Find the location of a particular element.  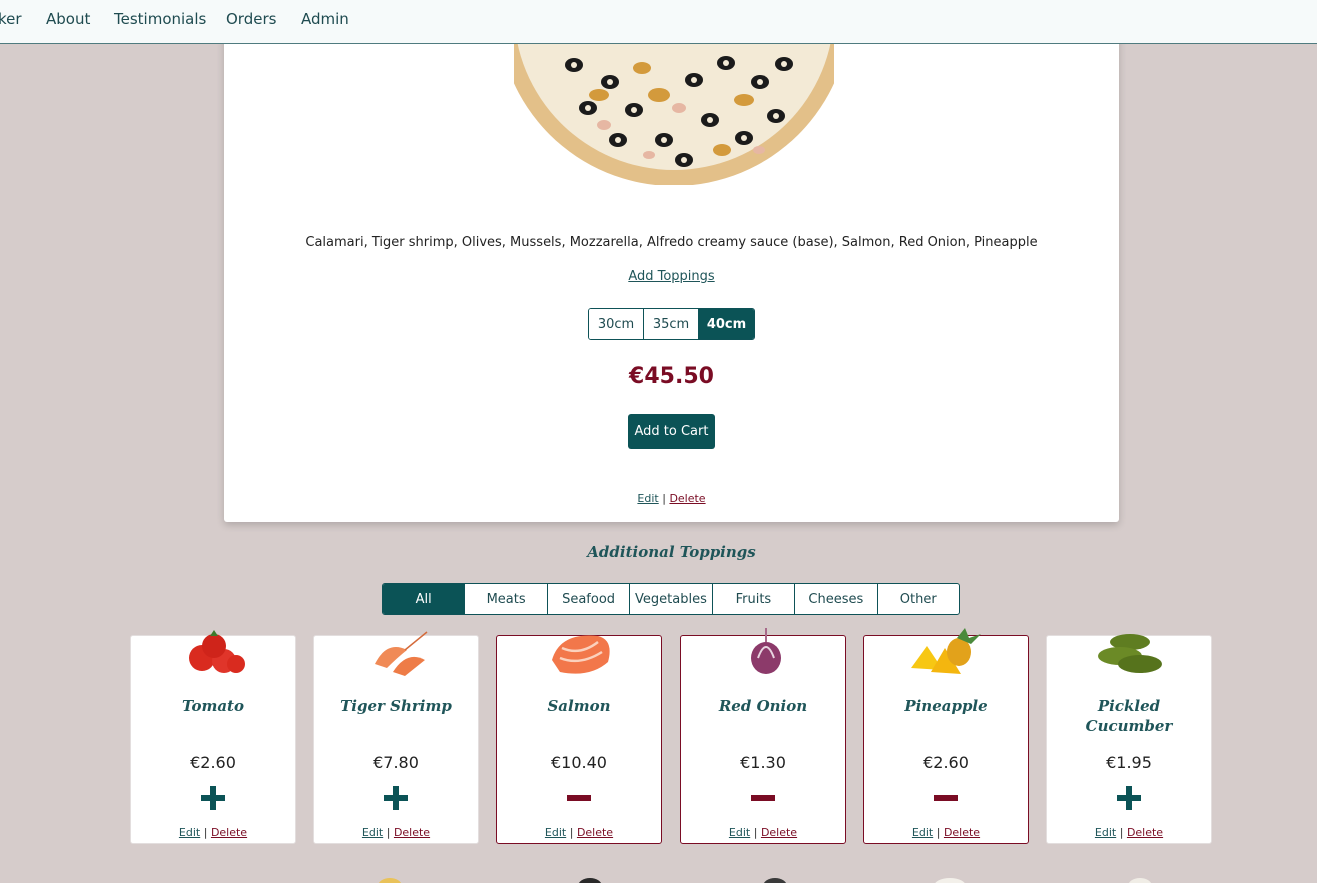

filter-tab-seafood: Seafood is located at coordinates (589, 599).